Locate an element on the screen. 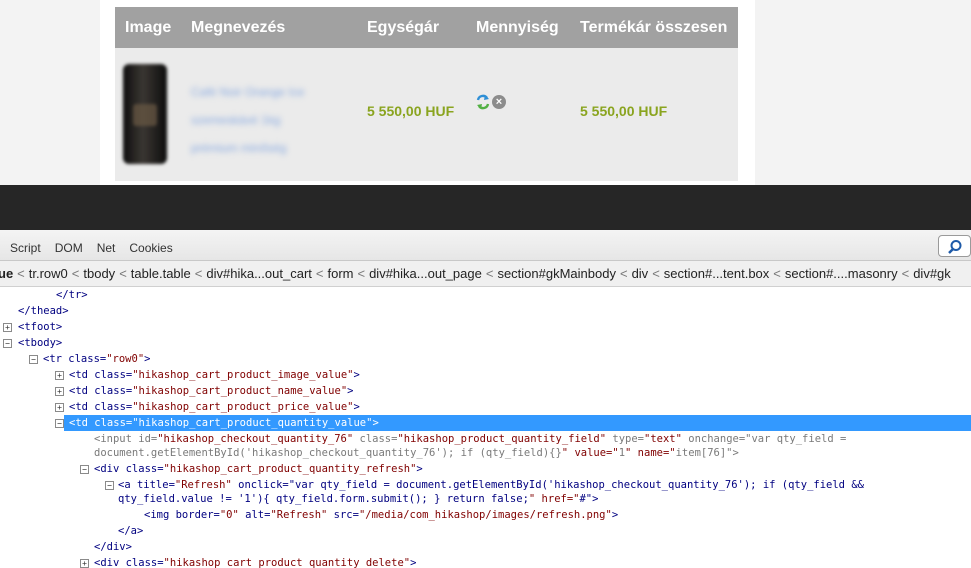 The image size is (971, 568). breadcrumb-item: tbody is located at coordinates (99, 273).